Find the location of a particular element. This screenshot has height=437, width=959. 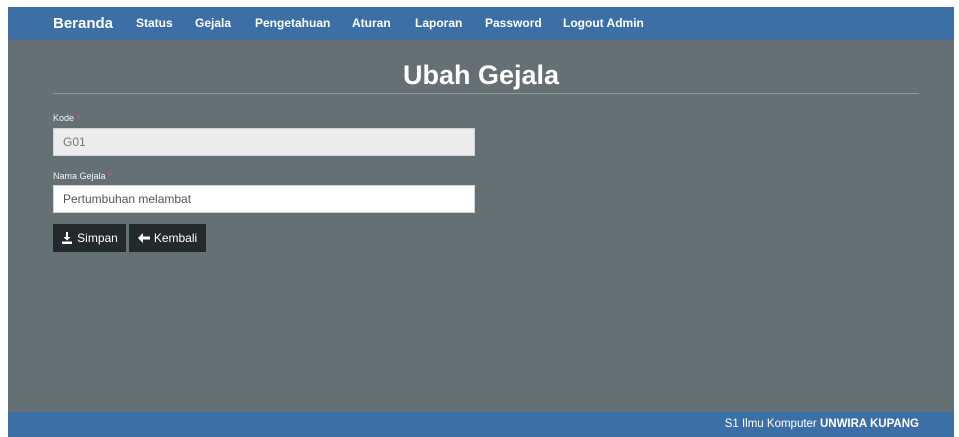

download-icon is located at coordinates (67, 238).